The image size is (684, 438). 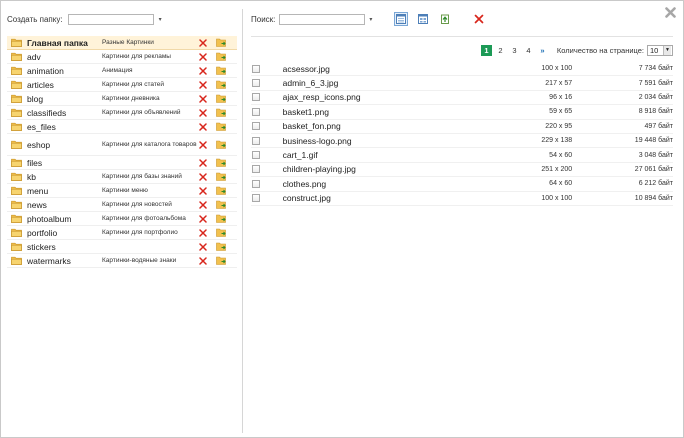 I want to click on page-link: 4, so click(x=528, y=50).